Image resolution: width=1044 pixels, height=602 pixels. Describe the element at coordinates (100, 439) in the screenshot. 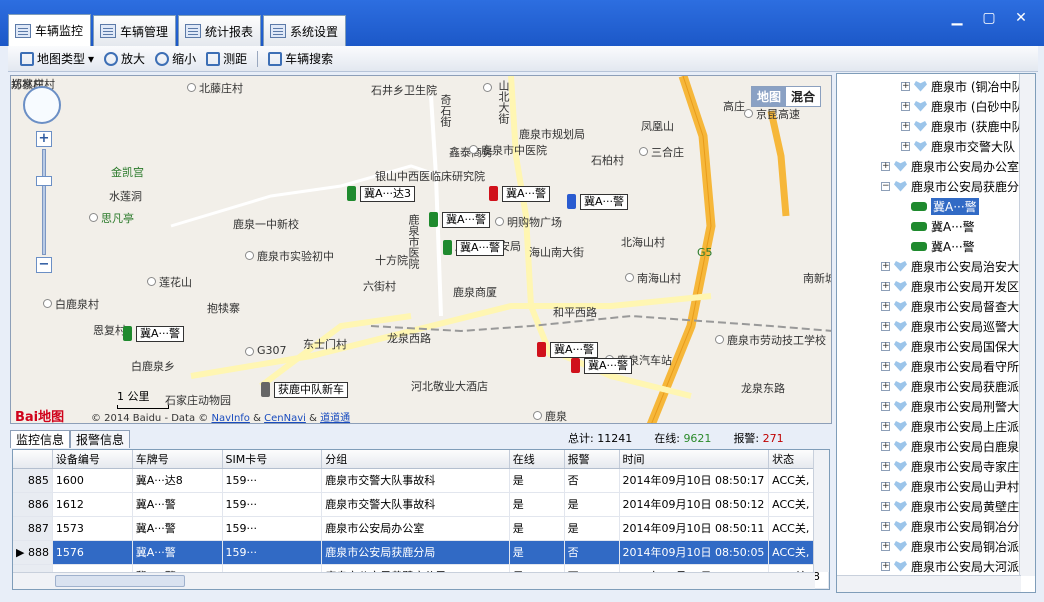

I see `tab-alarm-info: 报警信息` at that location.